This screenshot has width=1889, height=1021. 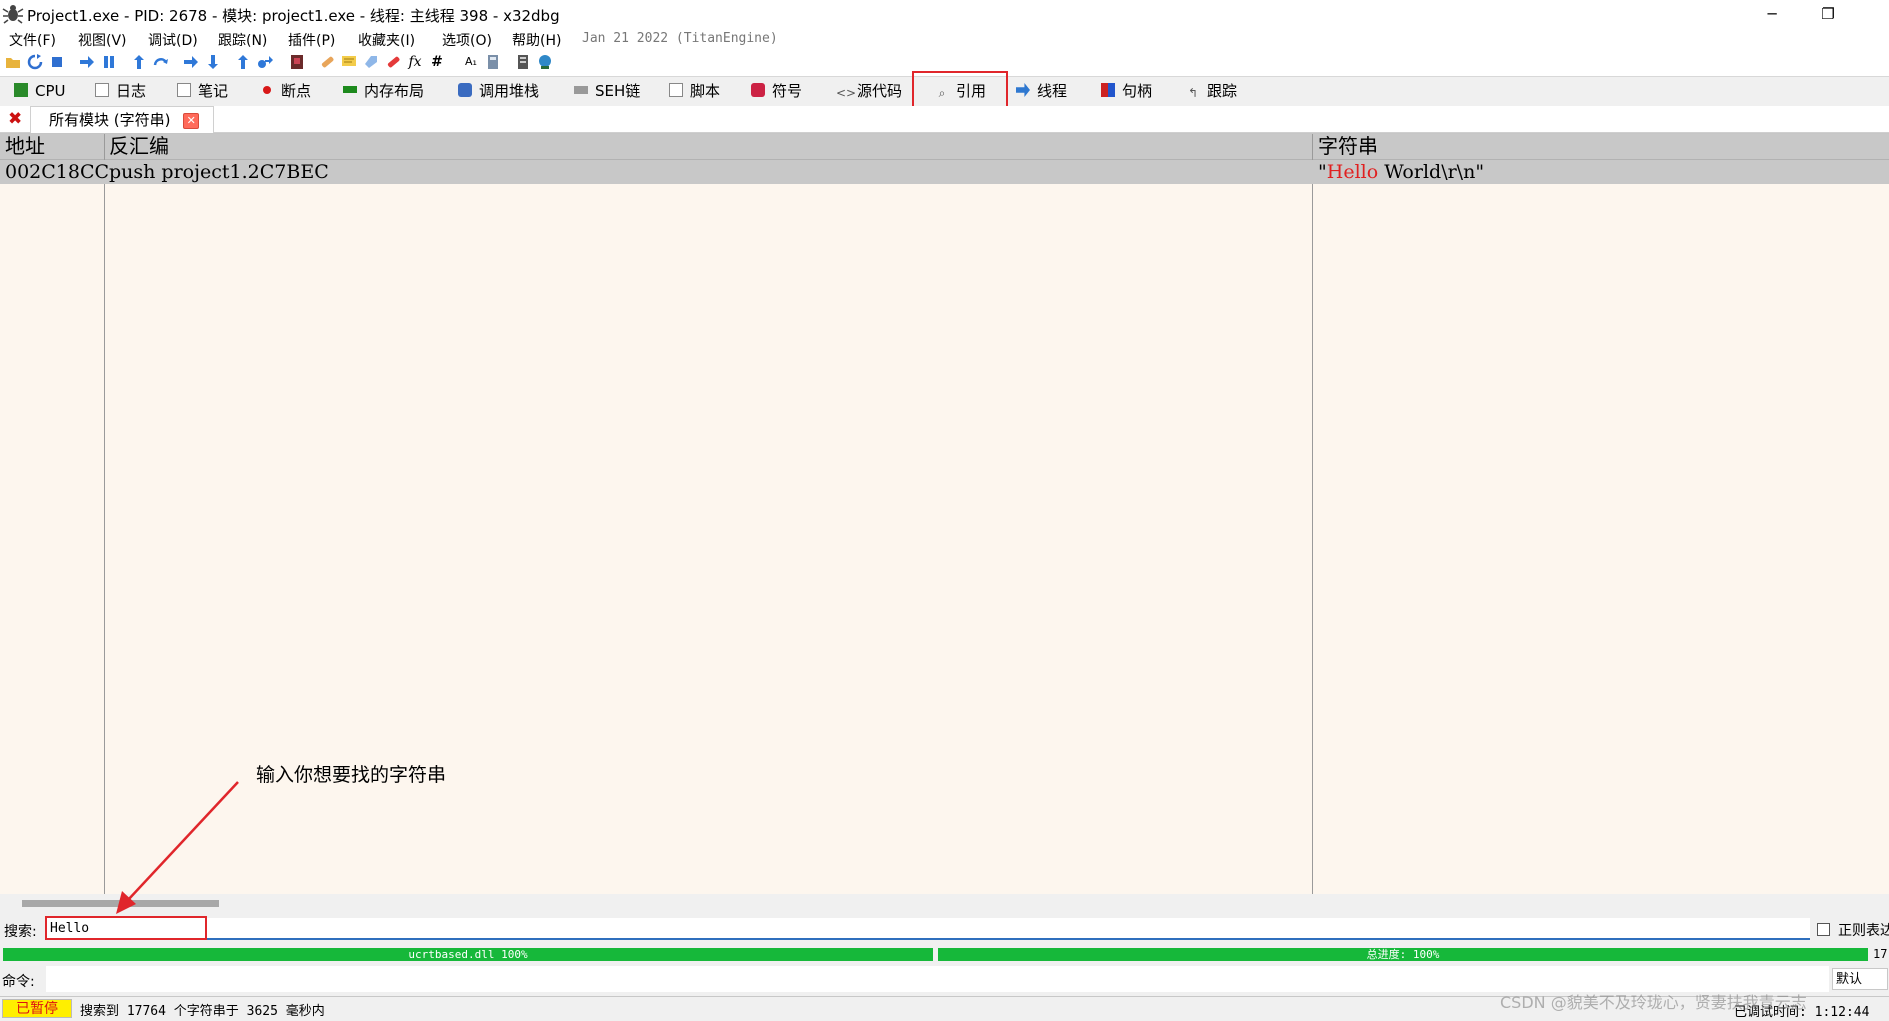 I want to click on source-icon: <>, so click(x=846, y=93).